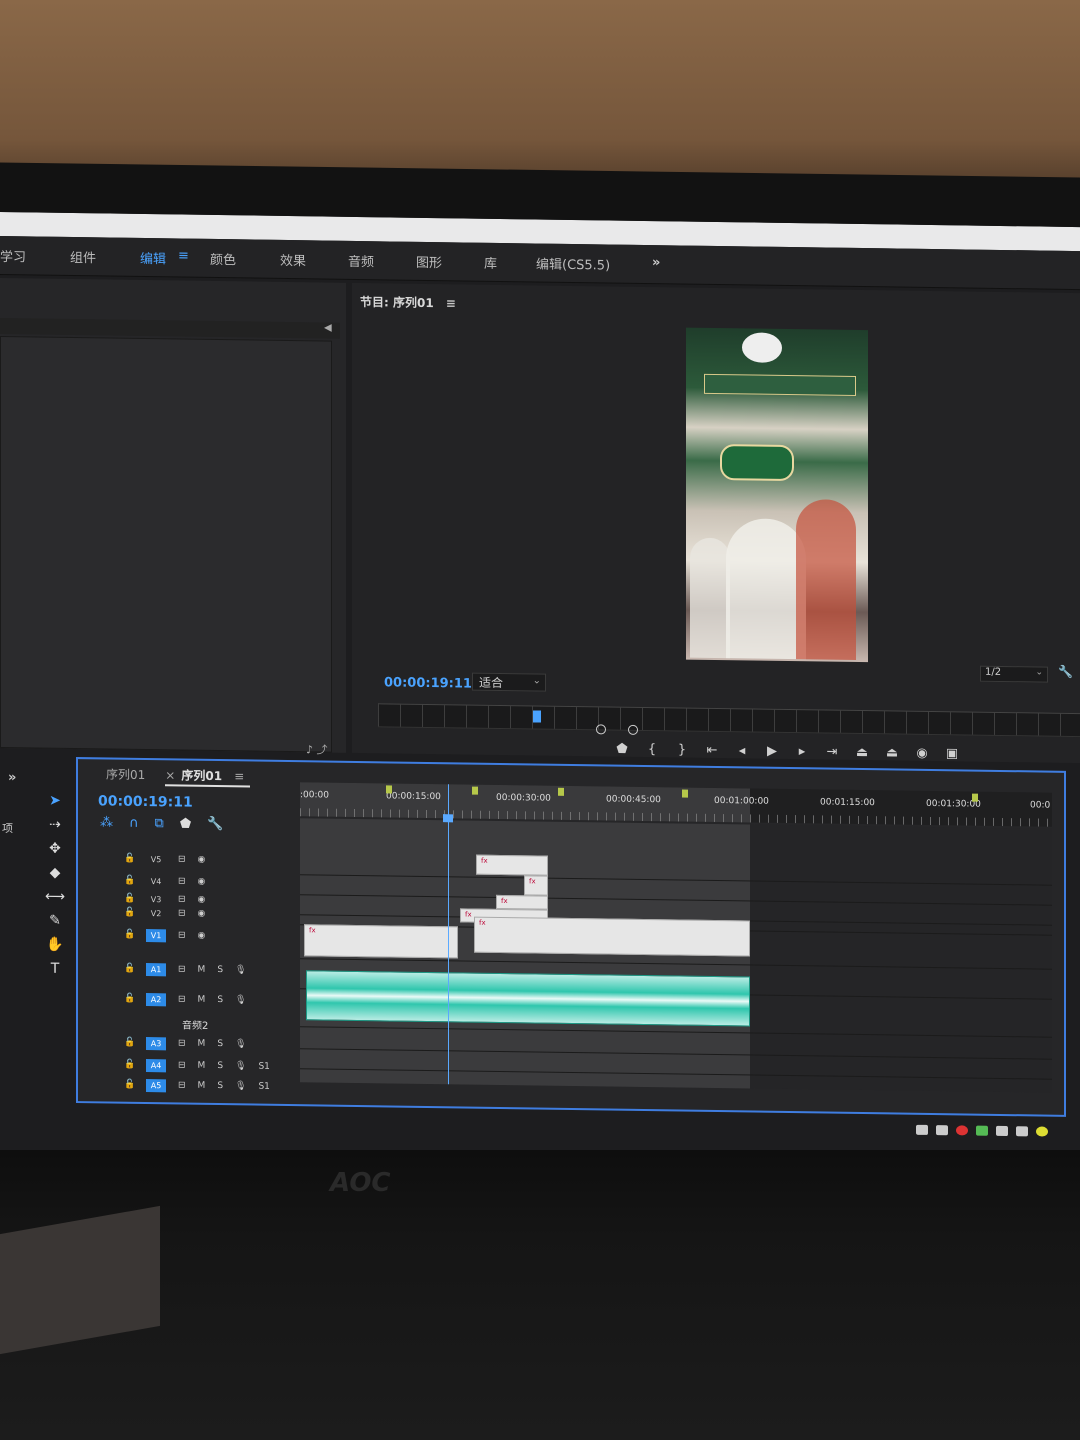 This screenshot has height=1440, width=1080. Describe the element at coordinates (208, 777) in the screenshot. I see `tab-sequence-01-active: × 序列01 ≡` at that location.